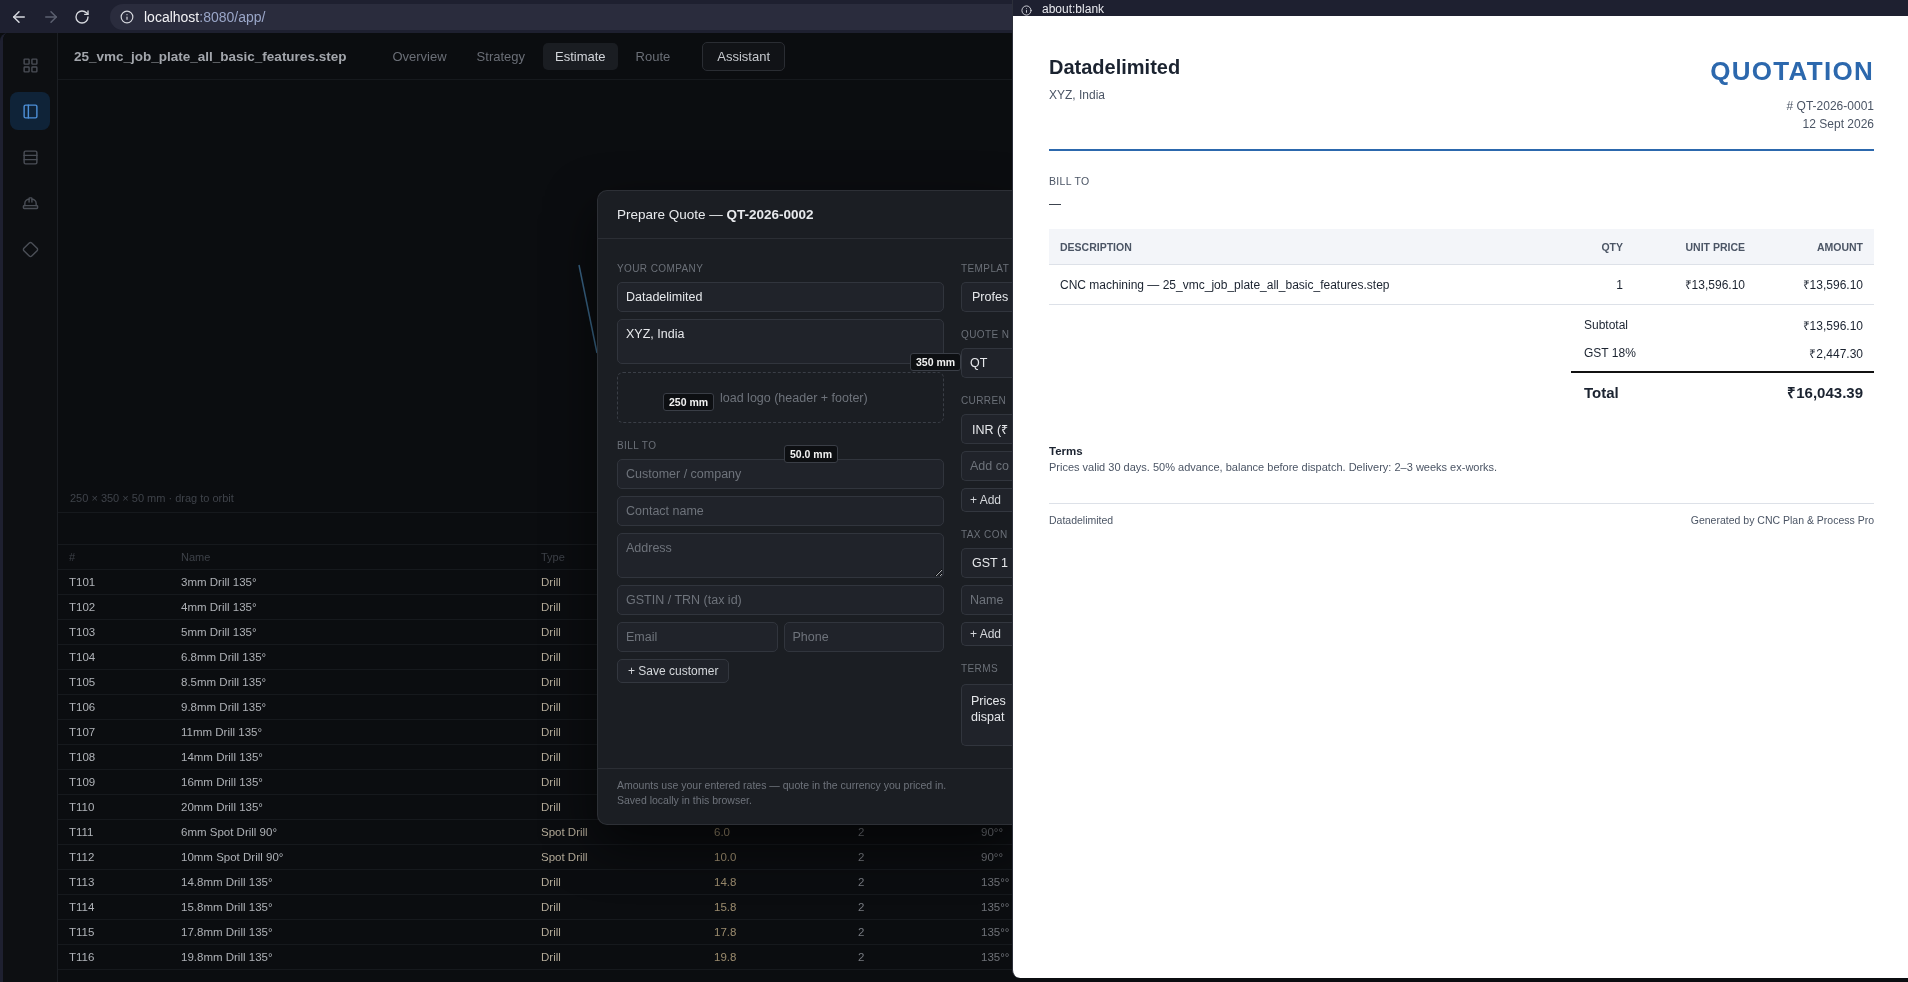  I want to click on table-cell: 90°°, so click(992, 857).